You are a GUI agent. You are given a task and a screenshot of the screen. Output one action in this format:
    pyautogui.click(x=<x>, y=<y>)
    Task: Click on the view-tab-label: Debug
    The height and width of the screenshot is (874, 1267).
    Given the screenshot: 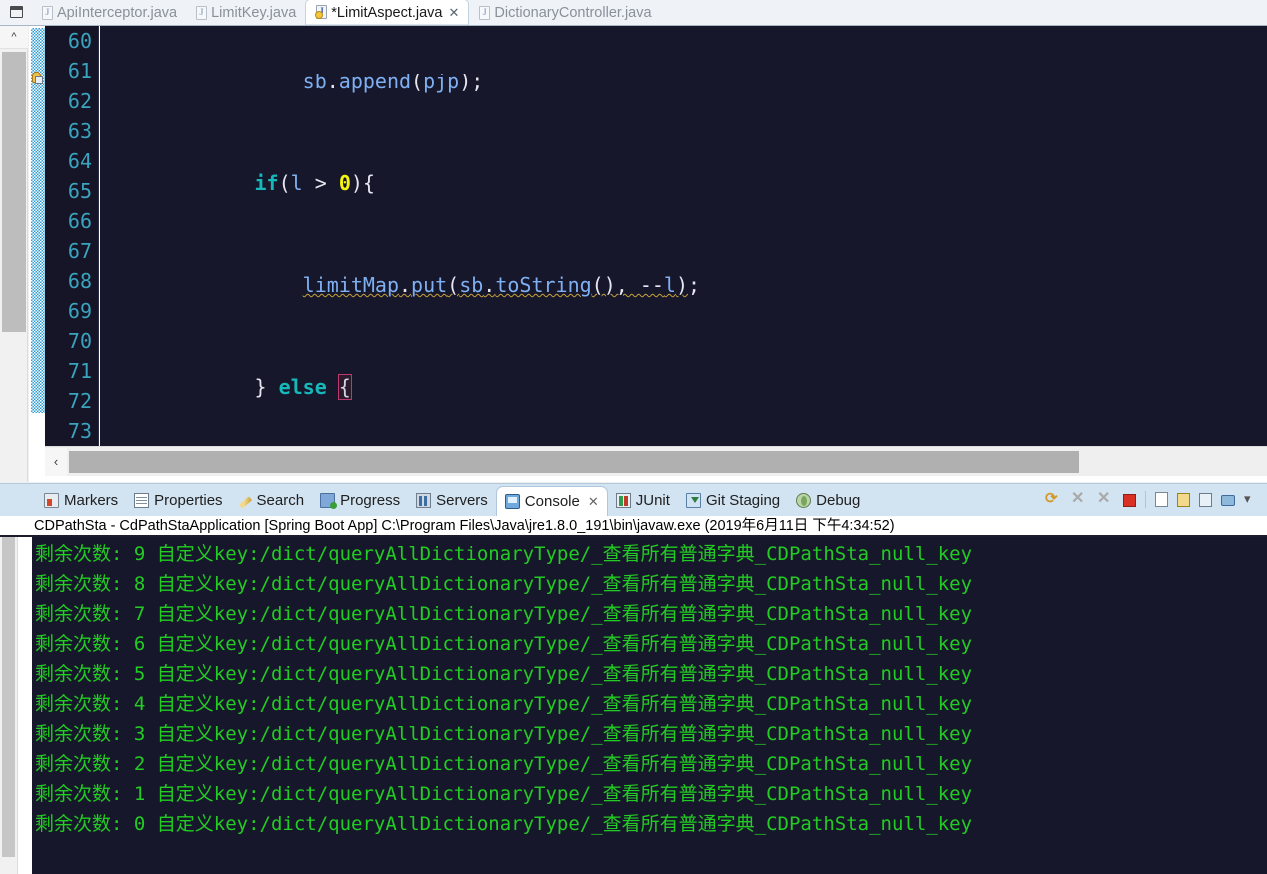 What is the action you would take?
    pyautogui.click(x=838, y=500)
    